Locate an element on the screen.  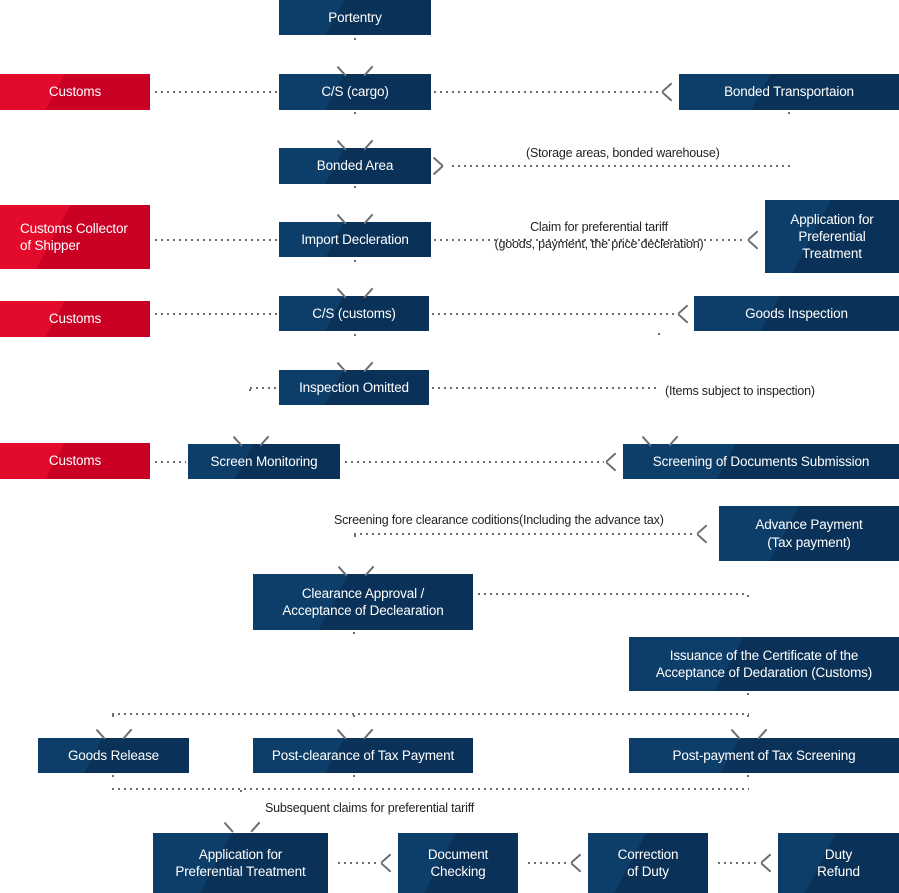
connector-issuance-down is located at coordinates (748, 616).